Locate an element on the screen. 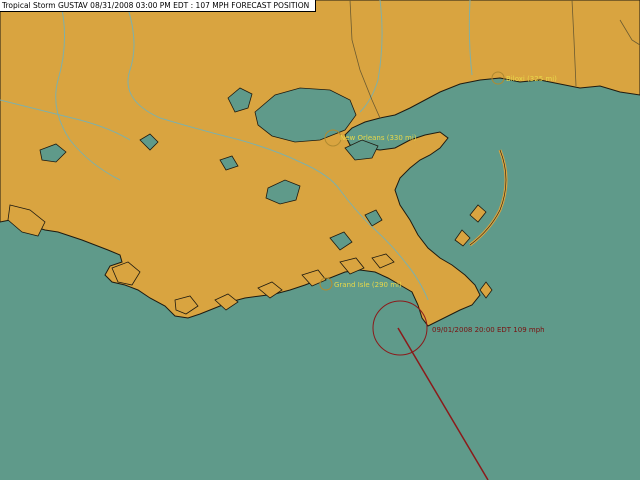 This screenshot has width=640, height=480. forecast-position-label: 09/01/2008 20:00 EDT 109 mph is located at coordinates (488, 330).